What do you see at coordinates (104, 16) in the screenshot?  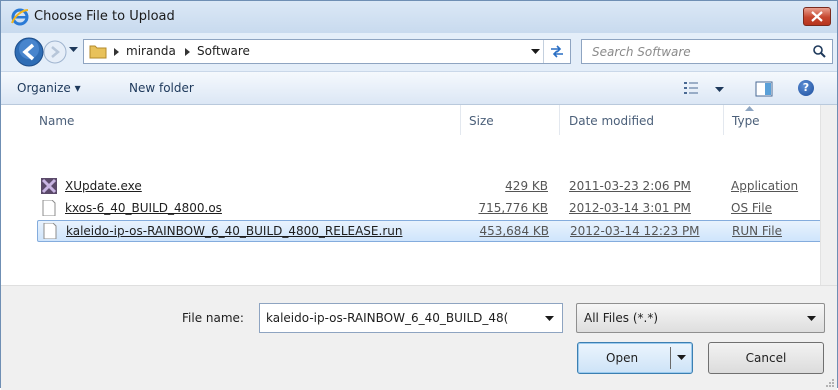 I see `dialog-title: Choose File to Upload` at bounding box center [104, 16].